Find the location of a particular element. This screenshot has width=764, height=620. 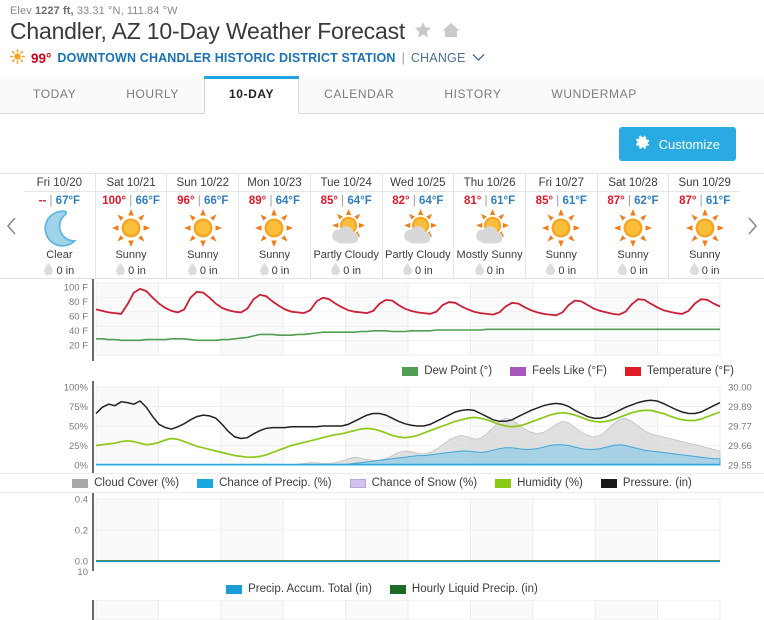

svg-text: 75% is located at coordinates (79, 407).